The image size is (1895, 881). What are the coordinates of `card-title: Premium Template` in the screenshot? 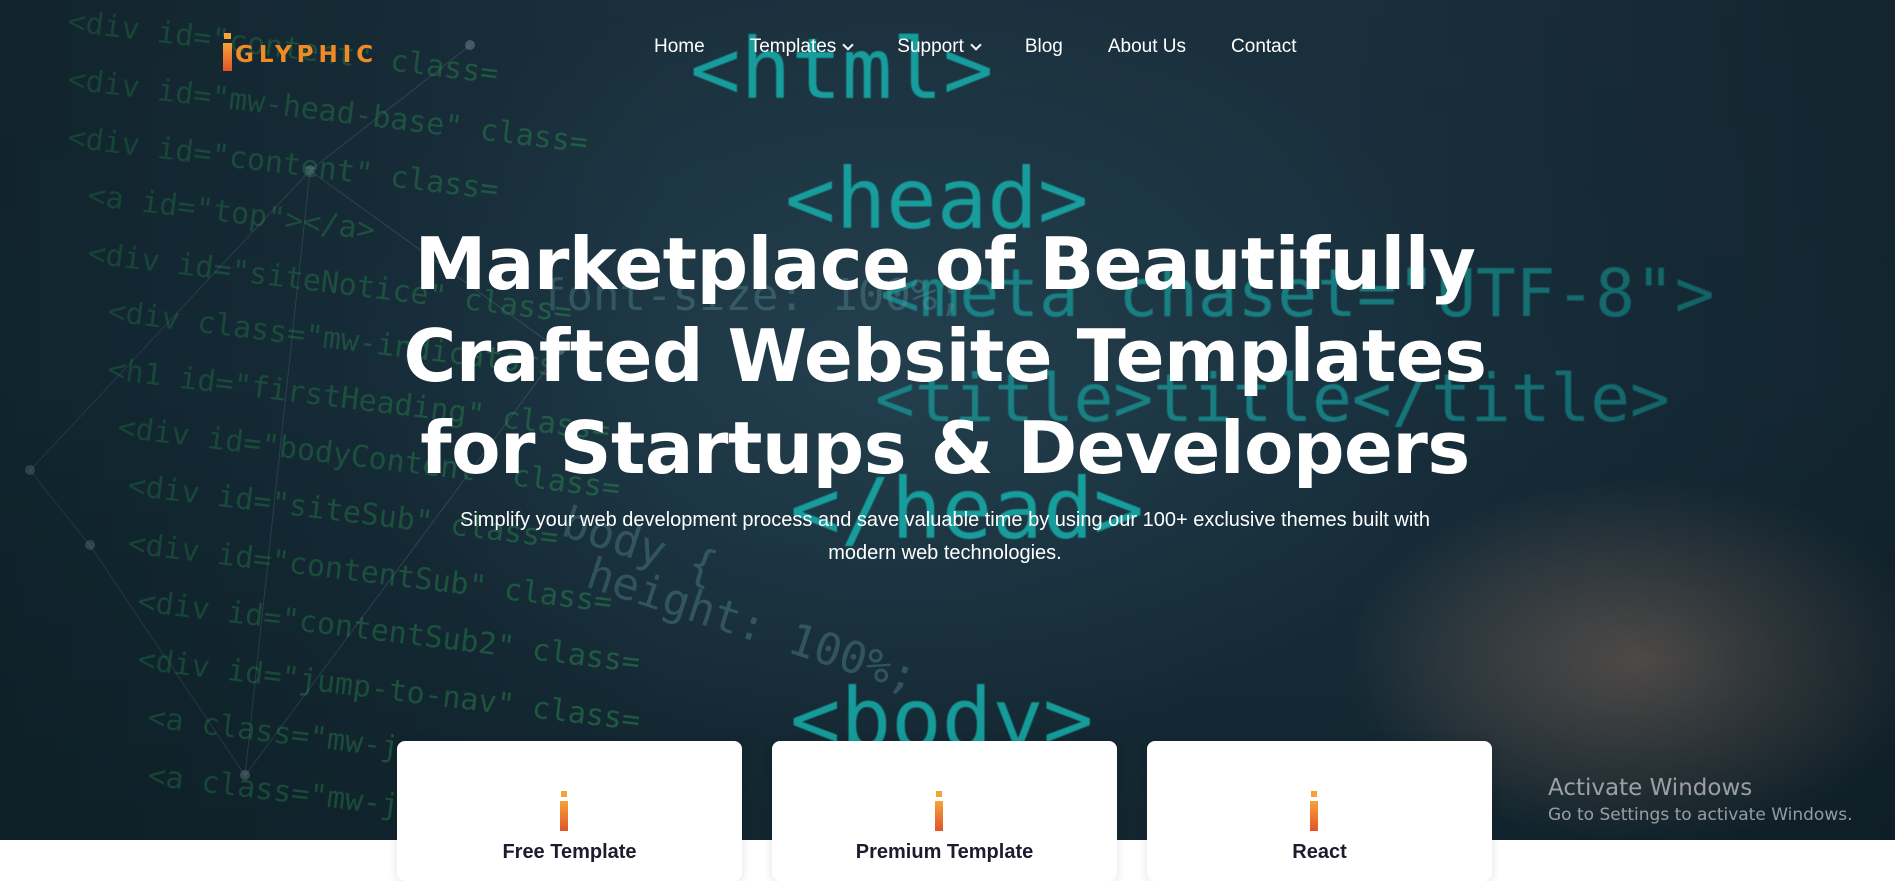 It's located at (944, 852).